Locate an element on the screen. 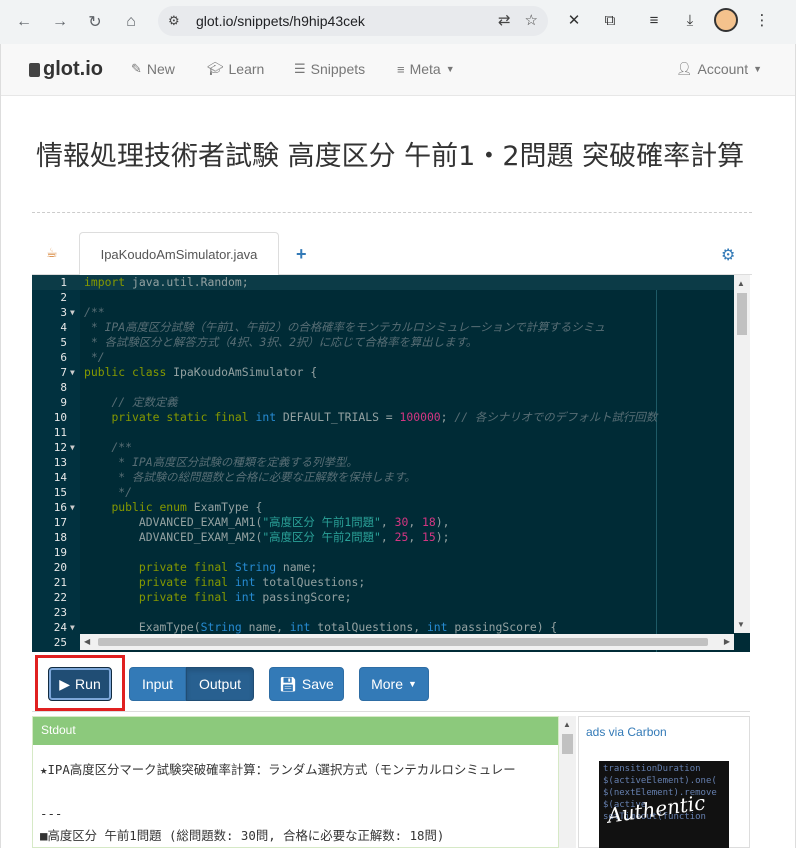 The height and width of the screenshot is (848, 796). nav-meta-dropdown: ≡ Meta ▼ is located at coordinates (426, 69).